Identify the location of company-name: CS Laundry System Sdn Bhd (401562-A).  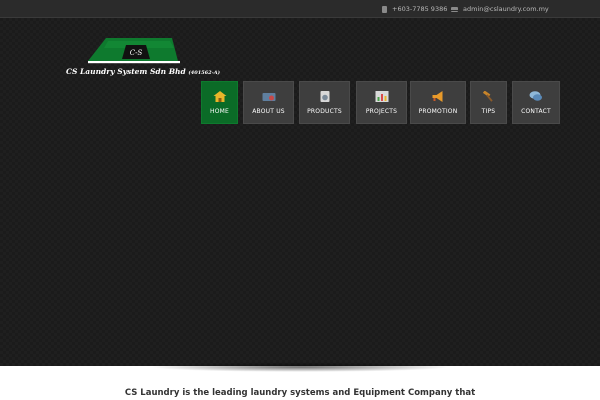
(143, 71).